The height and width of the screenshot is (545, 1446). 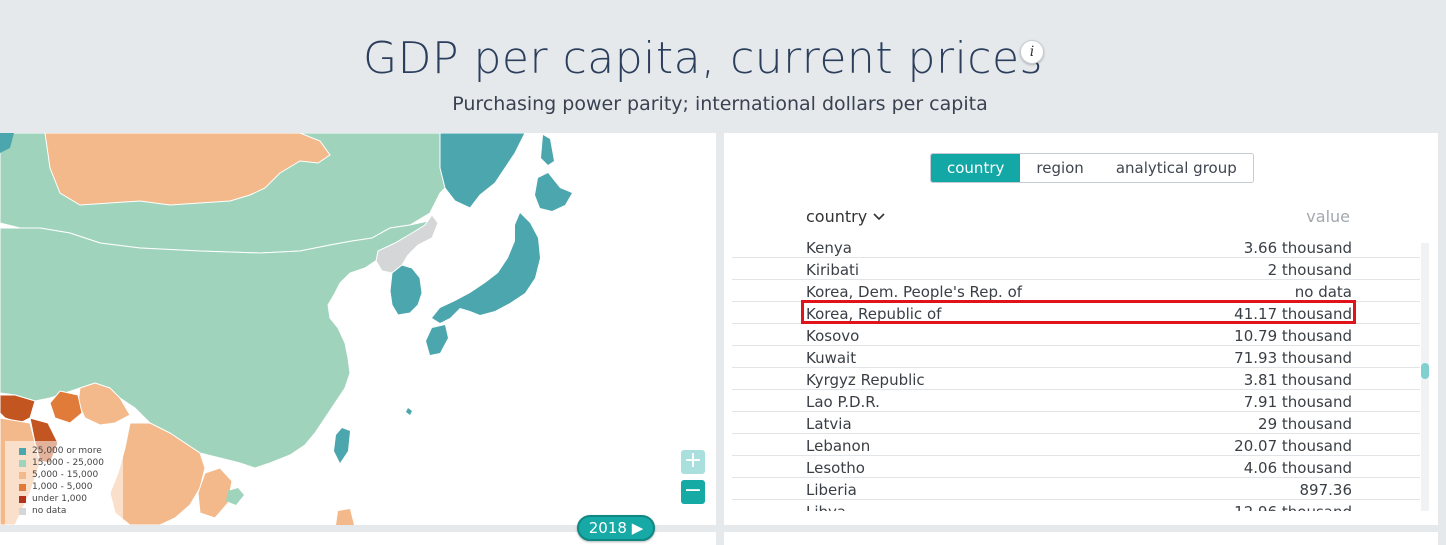 What do you see at coordinates (67, 451) in the screenshot?
I see `legend-label: 25,000 or more` at bounding box center [67, 451].